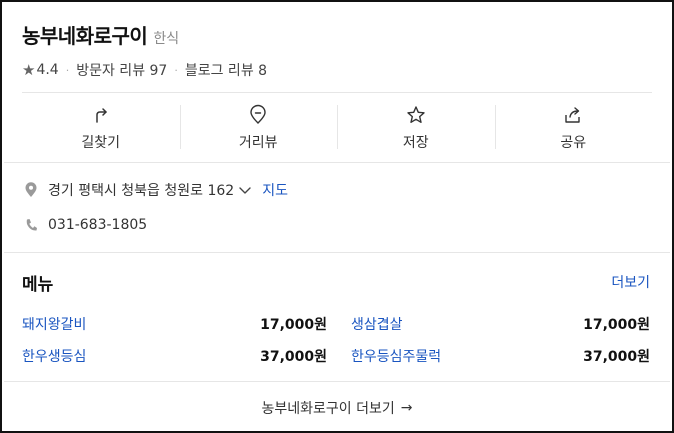 This screenshot has height=433, width=674. What do you see at coordinates (141, 191) in the screenshot?
I see `address-text: 경기 평택시 청북읍 청원로 162` at bounding box center [141, 191].